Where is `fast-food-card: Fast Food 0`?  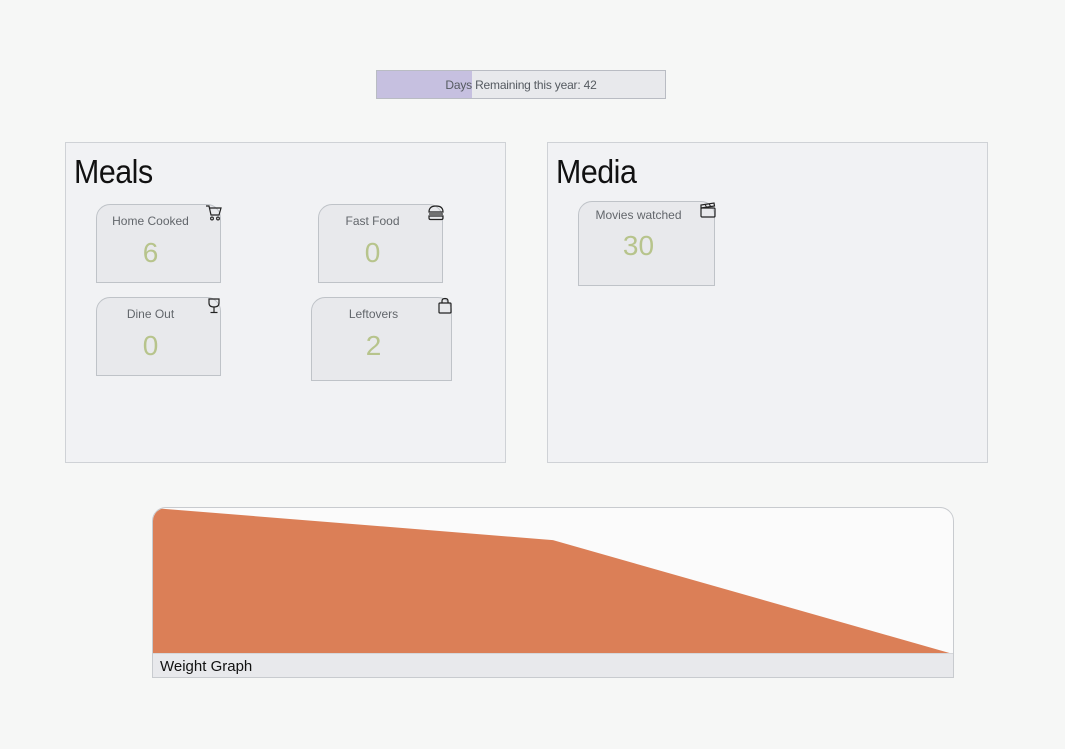
fast-food-card: Fast Food 0 is located at coordinates (381, 243).